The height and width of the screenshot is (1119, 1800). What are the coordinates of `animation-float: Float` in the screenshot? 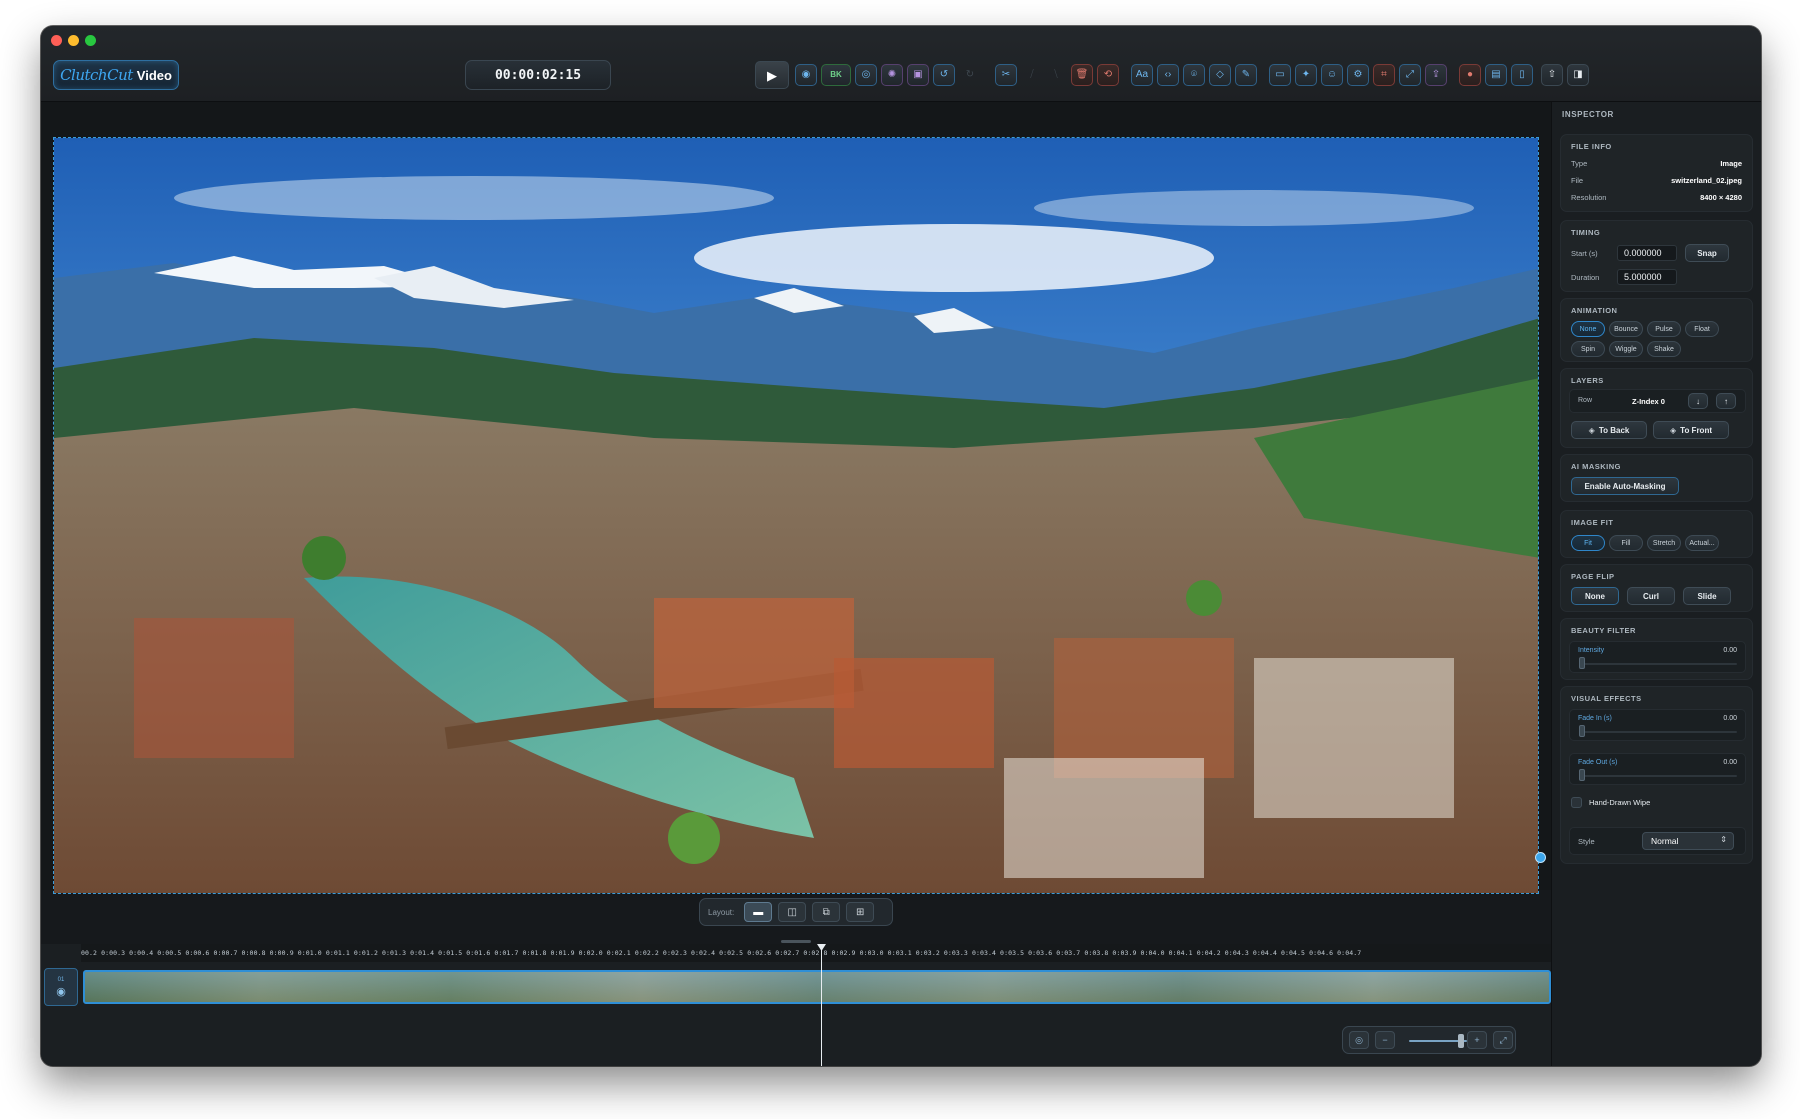 It's located at (1702, 329).